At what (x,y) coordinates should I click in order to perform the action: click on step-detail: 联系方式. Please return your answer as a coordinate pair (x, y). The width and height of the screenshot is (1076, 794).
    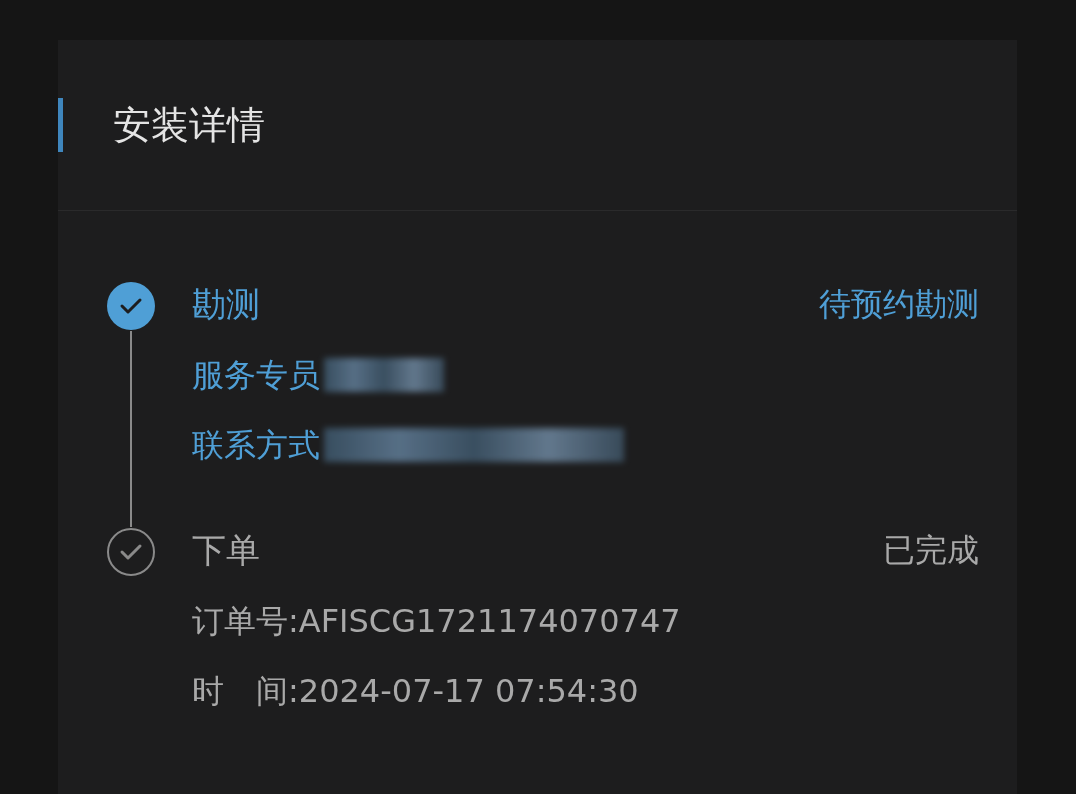
    Looking at the image, I should click on (256, 445).